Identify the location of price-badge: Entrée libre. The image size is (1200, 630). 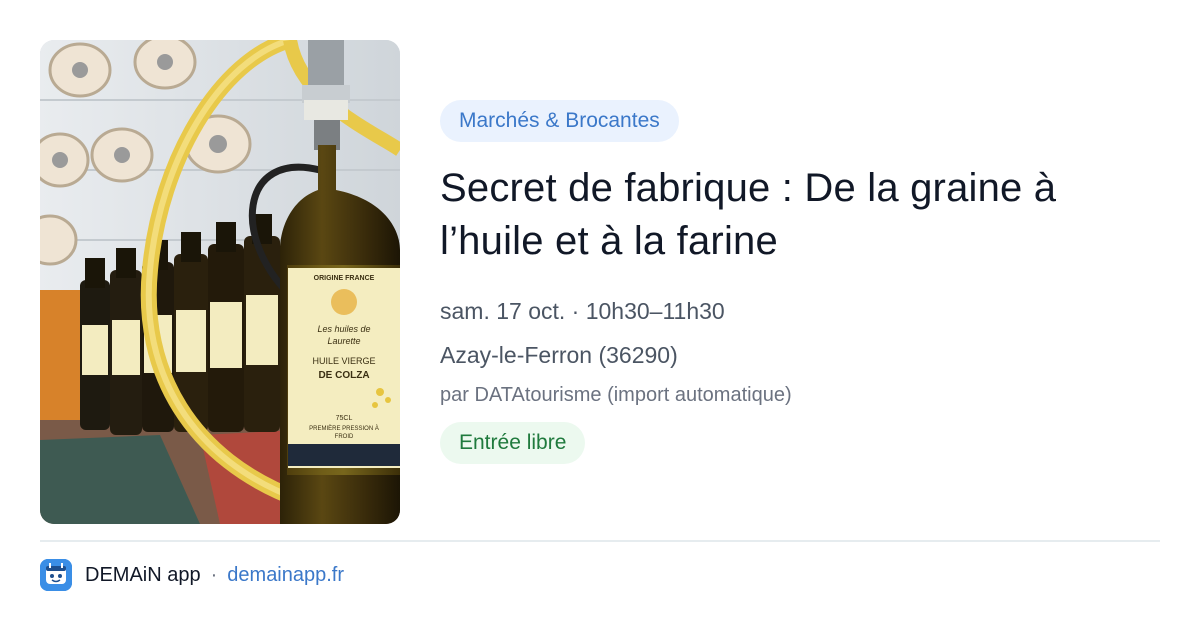
(513, 443).